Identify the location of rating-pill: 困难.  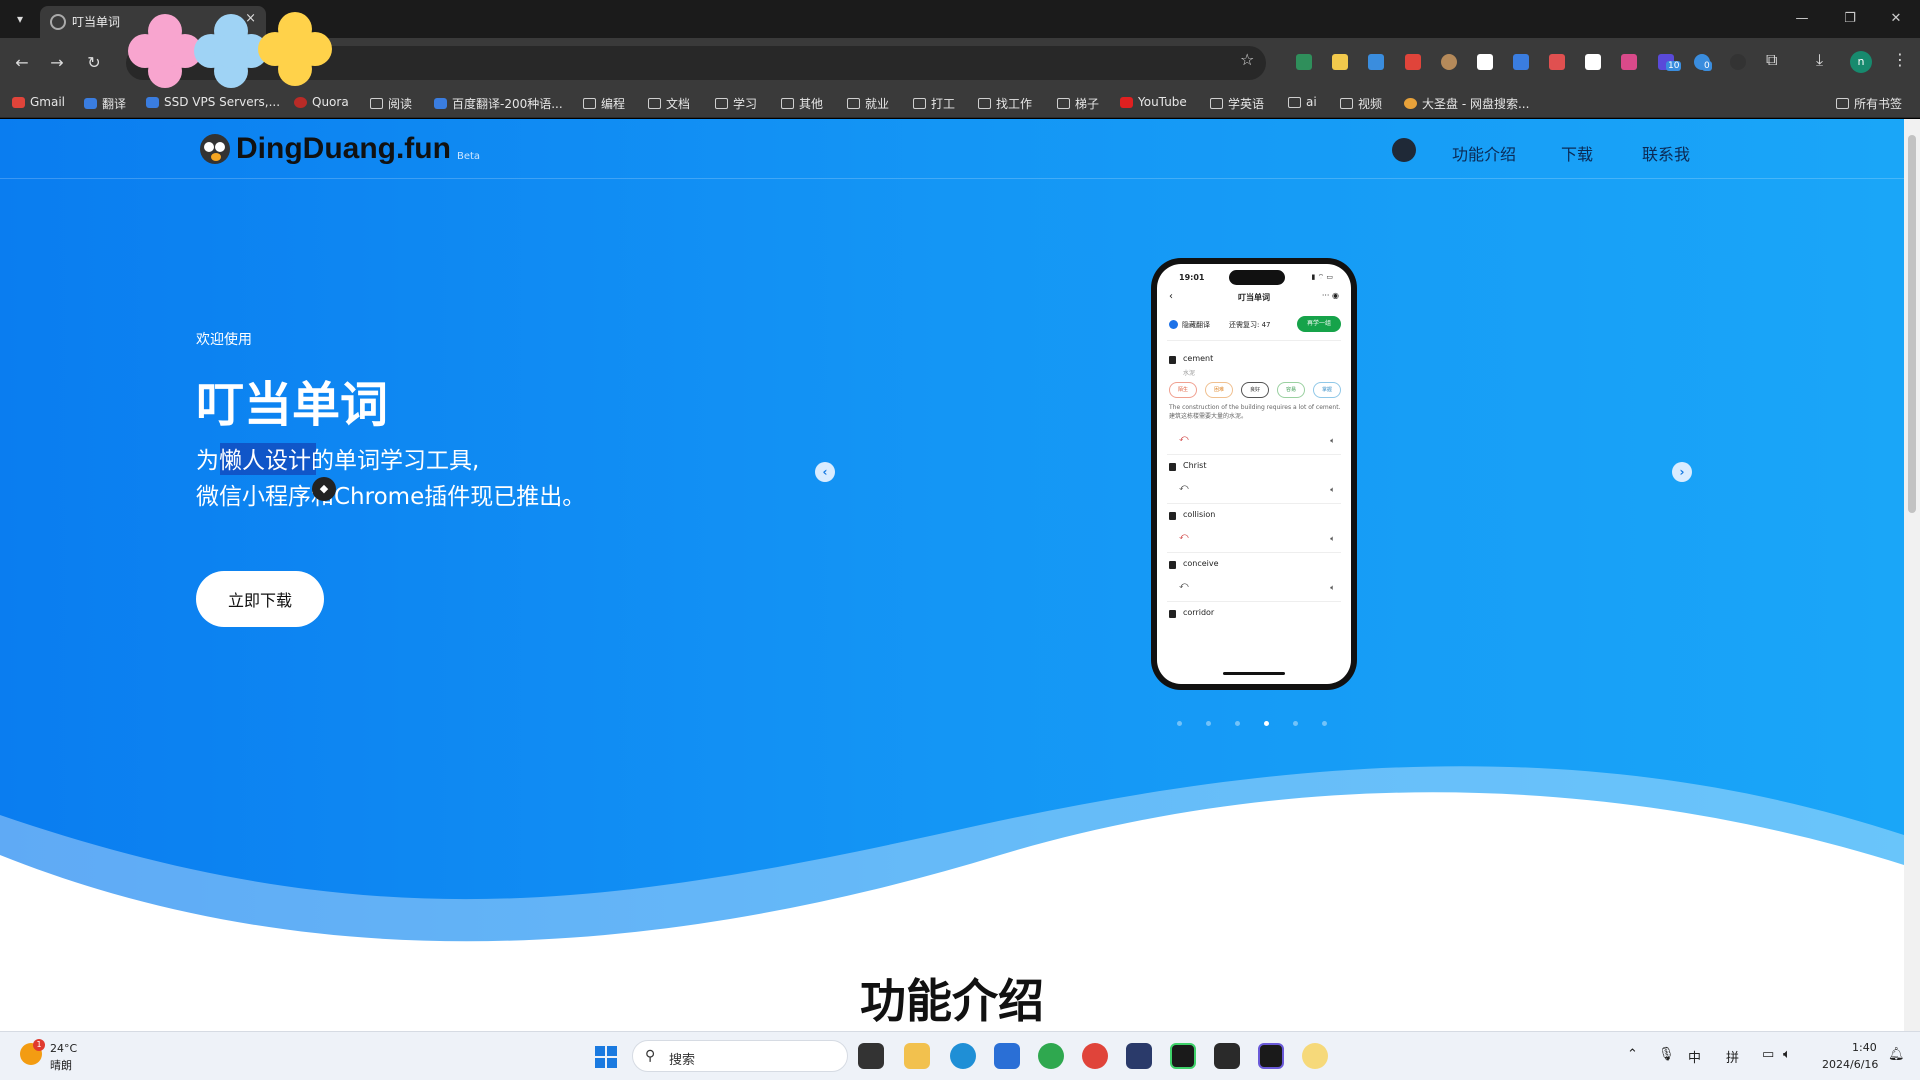
(1219, 390).